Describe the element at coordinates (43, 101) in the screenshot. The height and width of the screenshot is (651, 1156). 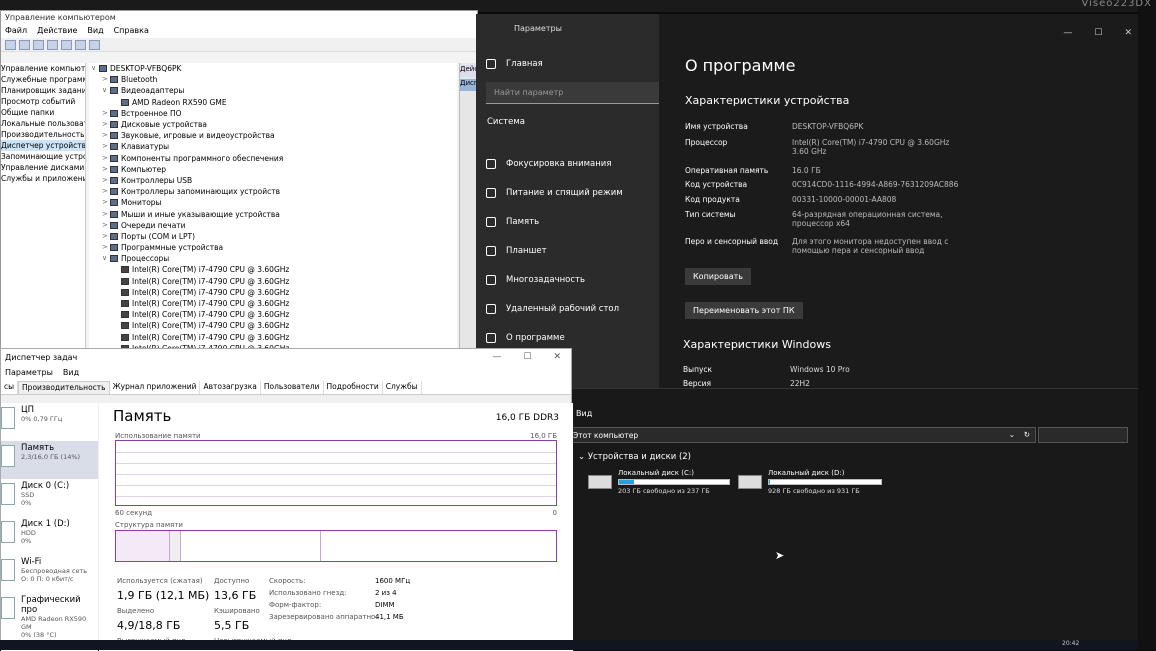
I see `console-tree-item: Просмотр событий` at that location.